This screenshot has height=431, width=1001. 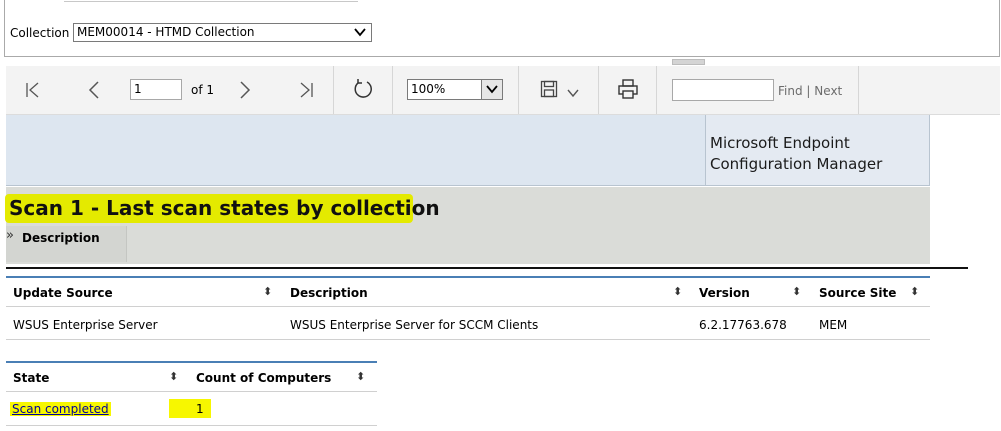 I want to click on last-page-icon, so click(x=306, y=90).